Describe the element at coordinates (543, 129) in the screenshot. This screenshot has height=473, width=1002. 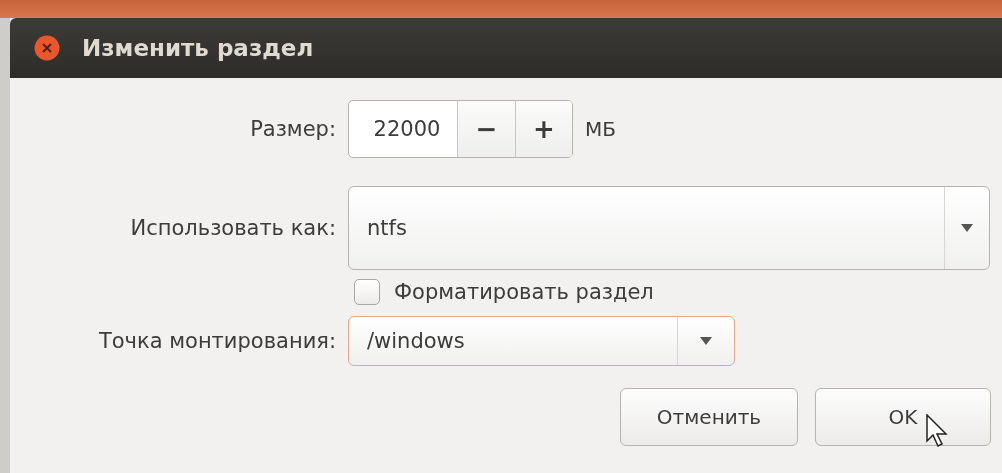
I see `increment-button: +` at that location.